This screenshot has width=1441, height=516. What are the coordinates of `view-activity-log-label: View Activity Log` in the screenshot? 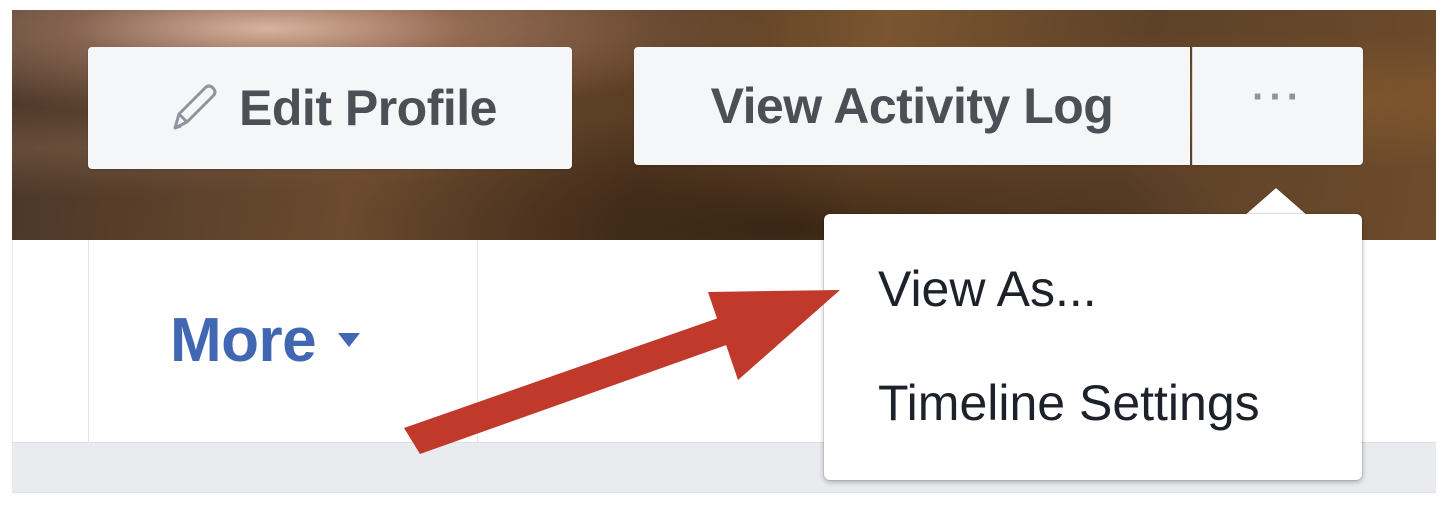 It's located at (912, 106).